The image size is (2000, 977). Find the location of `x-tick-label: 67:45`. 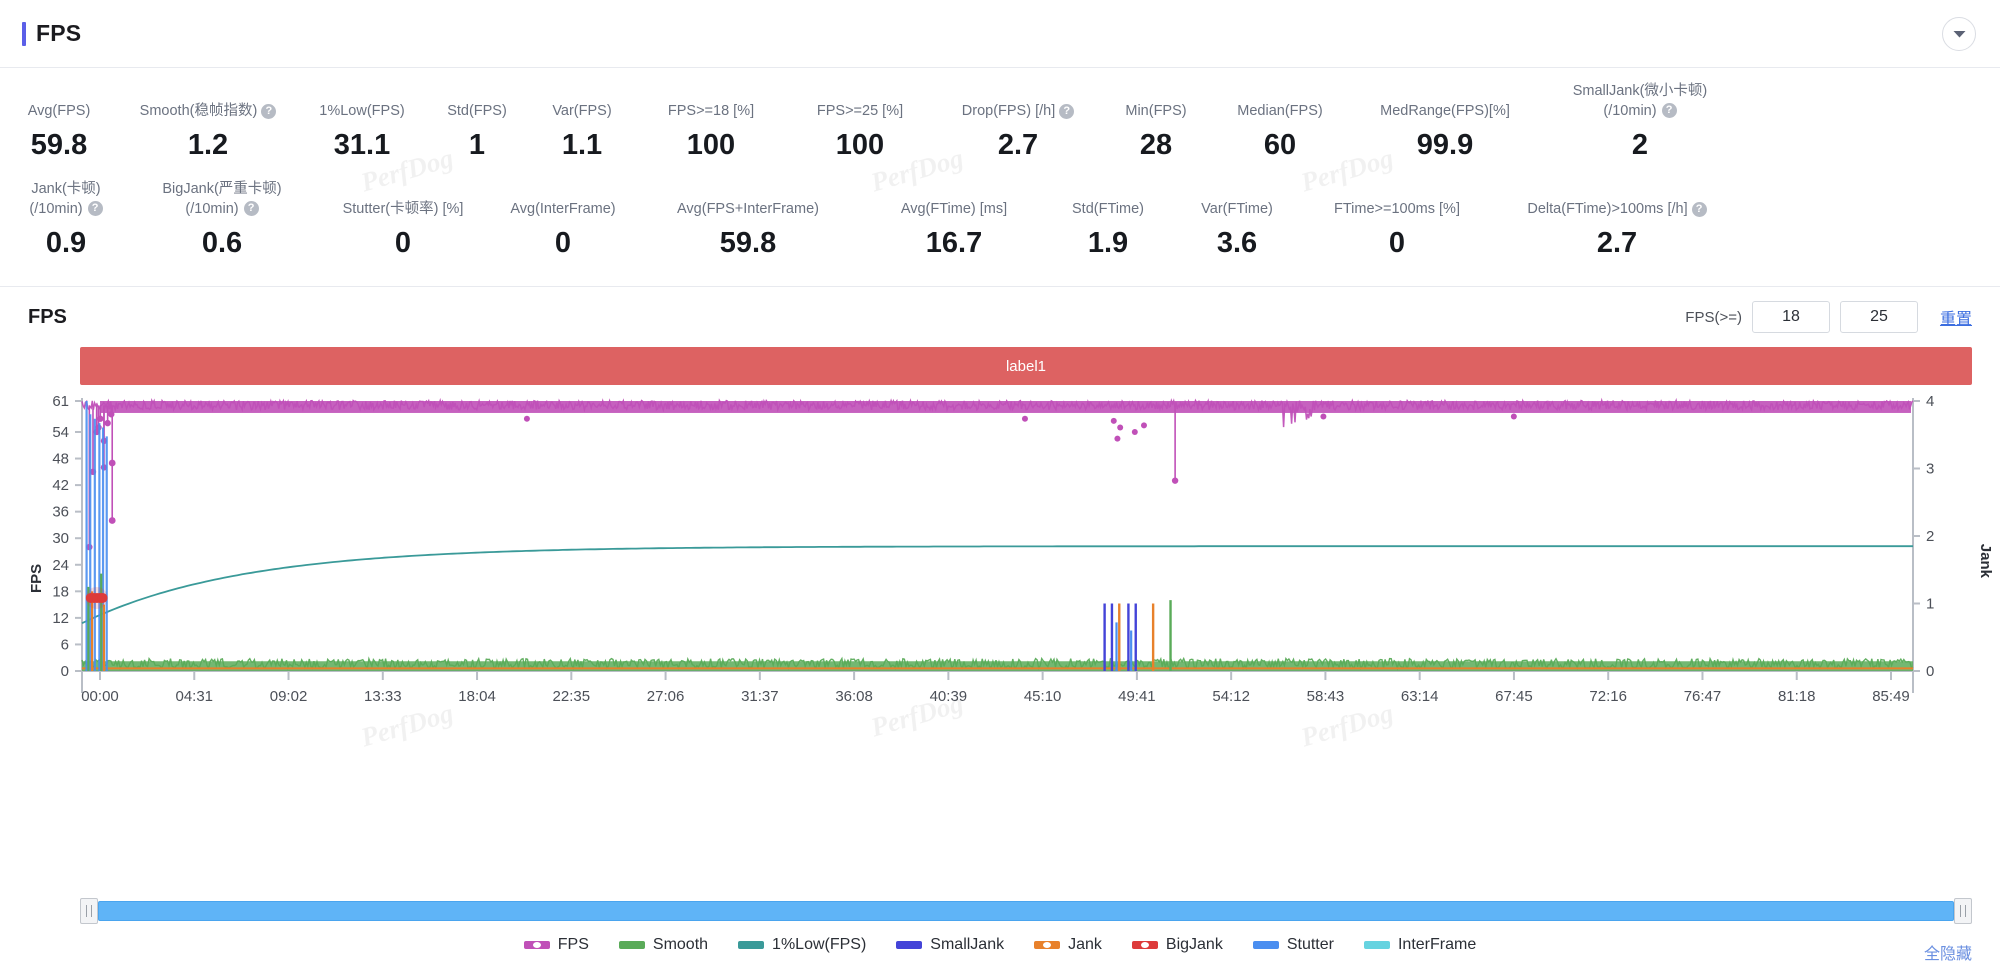

x-tick-label: 67:45 is located at coordinates (1514, 696).